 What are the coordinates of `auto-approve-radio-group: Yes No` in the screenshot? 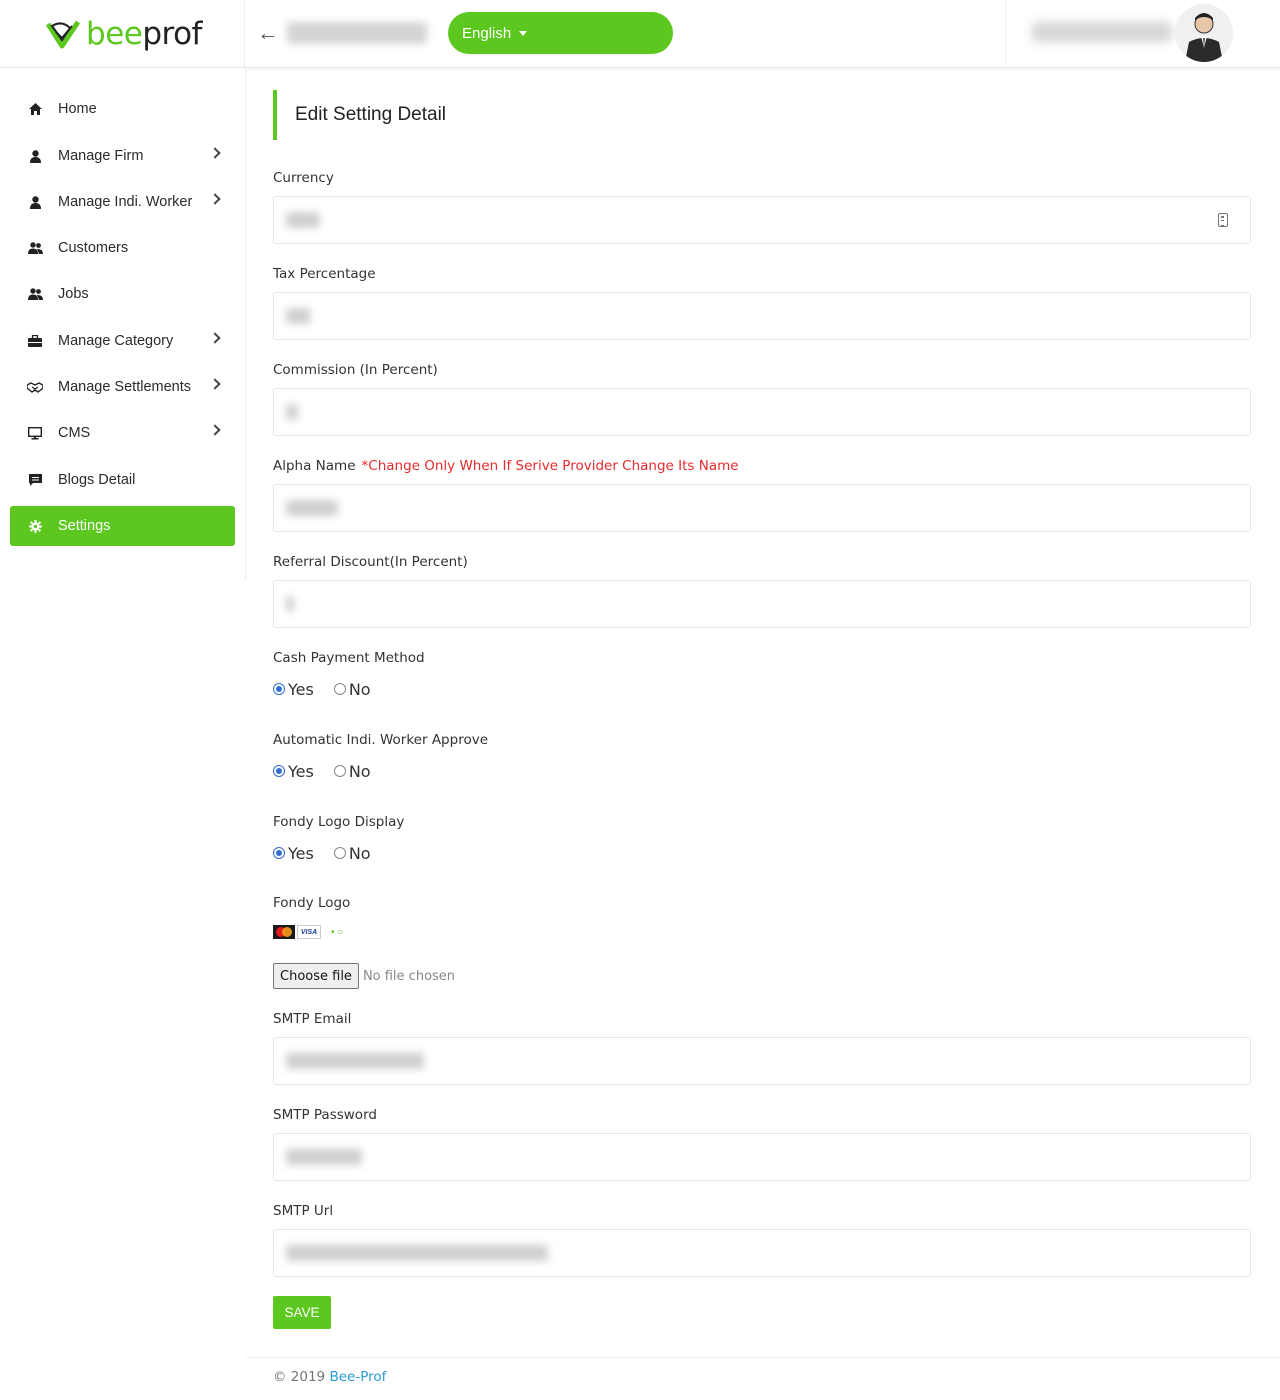 It's located at (332, 771).